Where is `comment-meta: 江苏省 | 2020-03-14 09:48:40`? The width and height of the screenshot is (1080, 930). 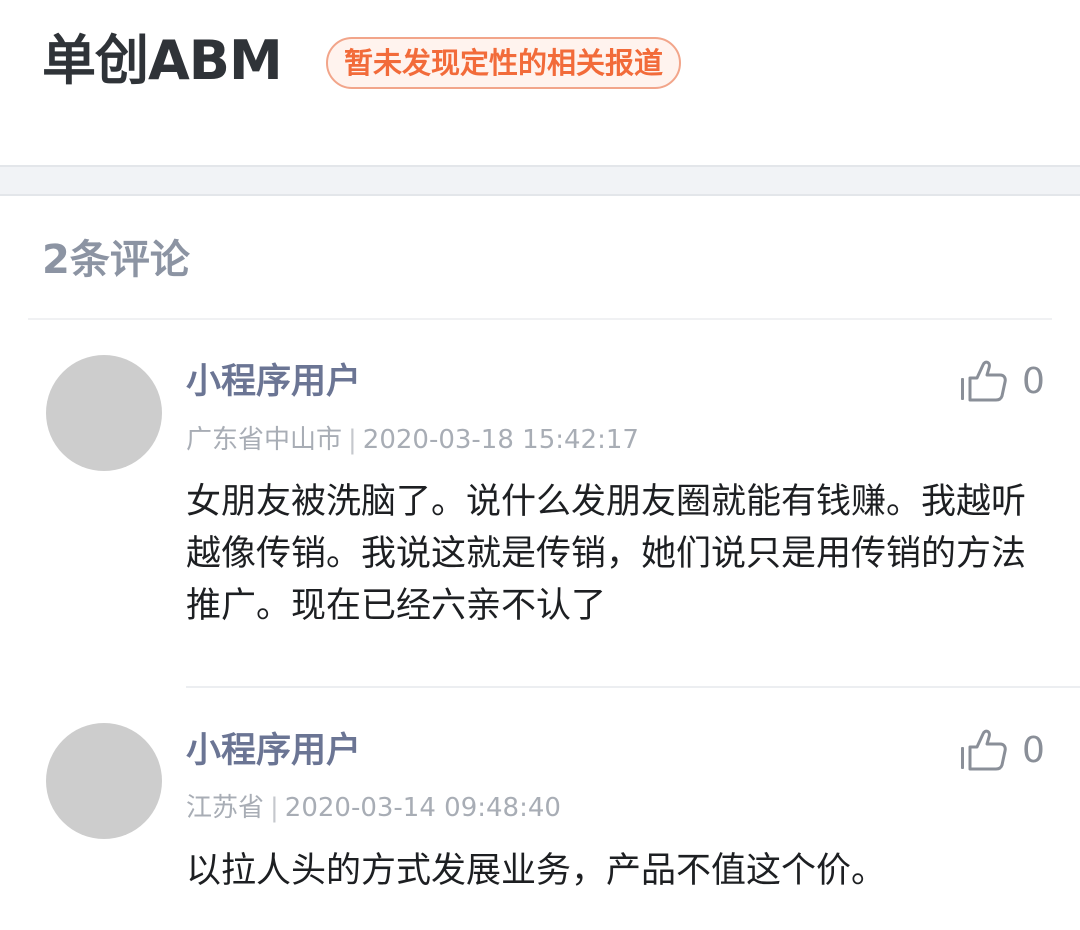 comment-meta: 江苏省 | 2020-03-14 09:48:40 is located at coordinates (373, 808).